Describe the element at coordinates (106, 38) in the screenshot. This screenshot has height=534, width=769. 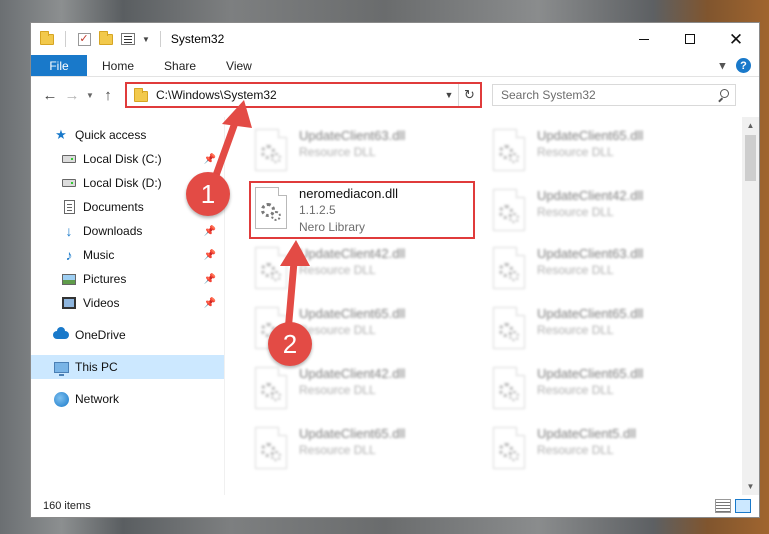
I see `new-folder-icon` at that location.